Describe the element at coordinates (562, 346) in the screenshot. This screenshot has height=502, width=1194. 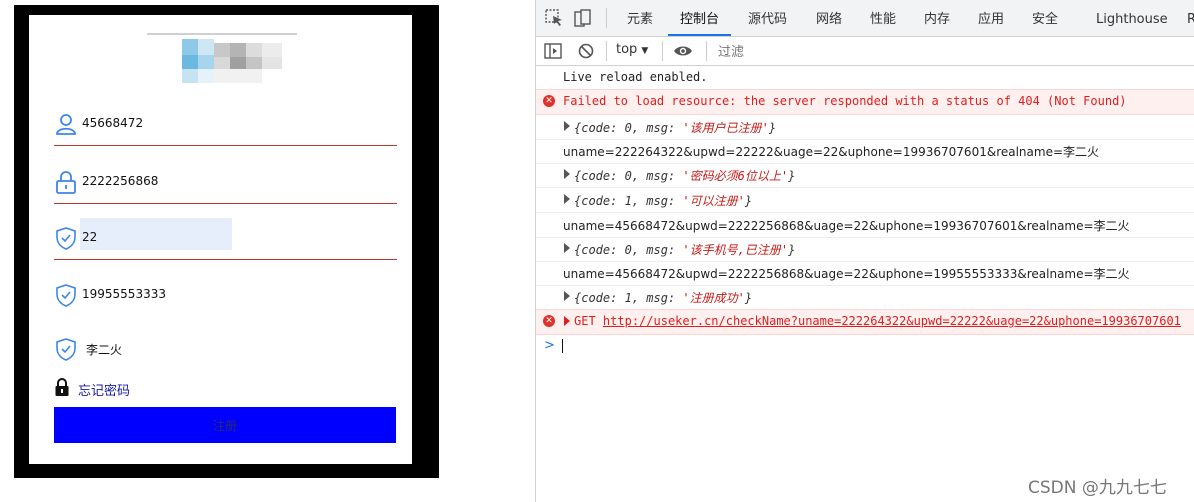
I see `console-input-caret` at that location.